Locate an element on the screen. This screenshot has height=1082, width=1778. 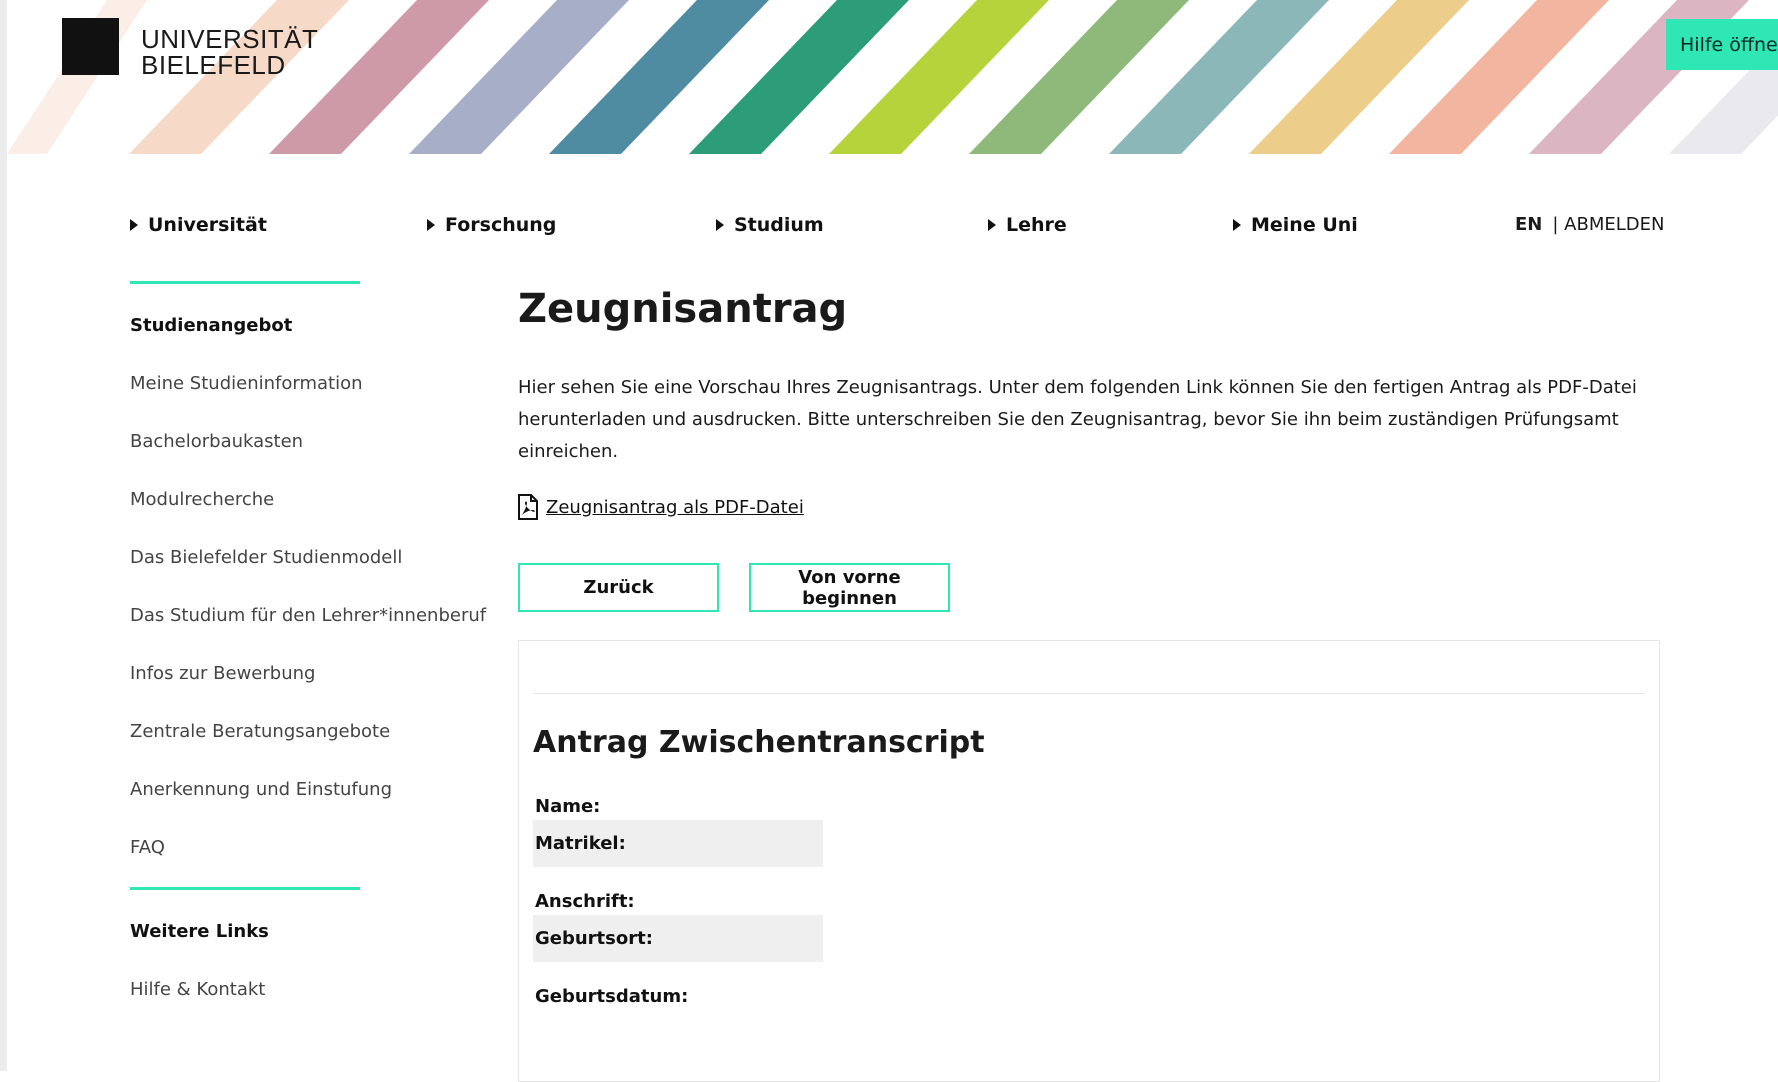
page-title: Zeugnisantrag is located at coordinates (683, 309).